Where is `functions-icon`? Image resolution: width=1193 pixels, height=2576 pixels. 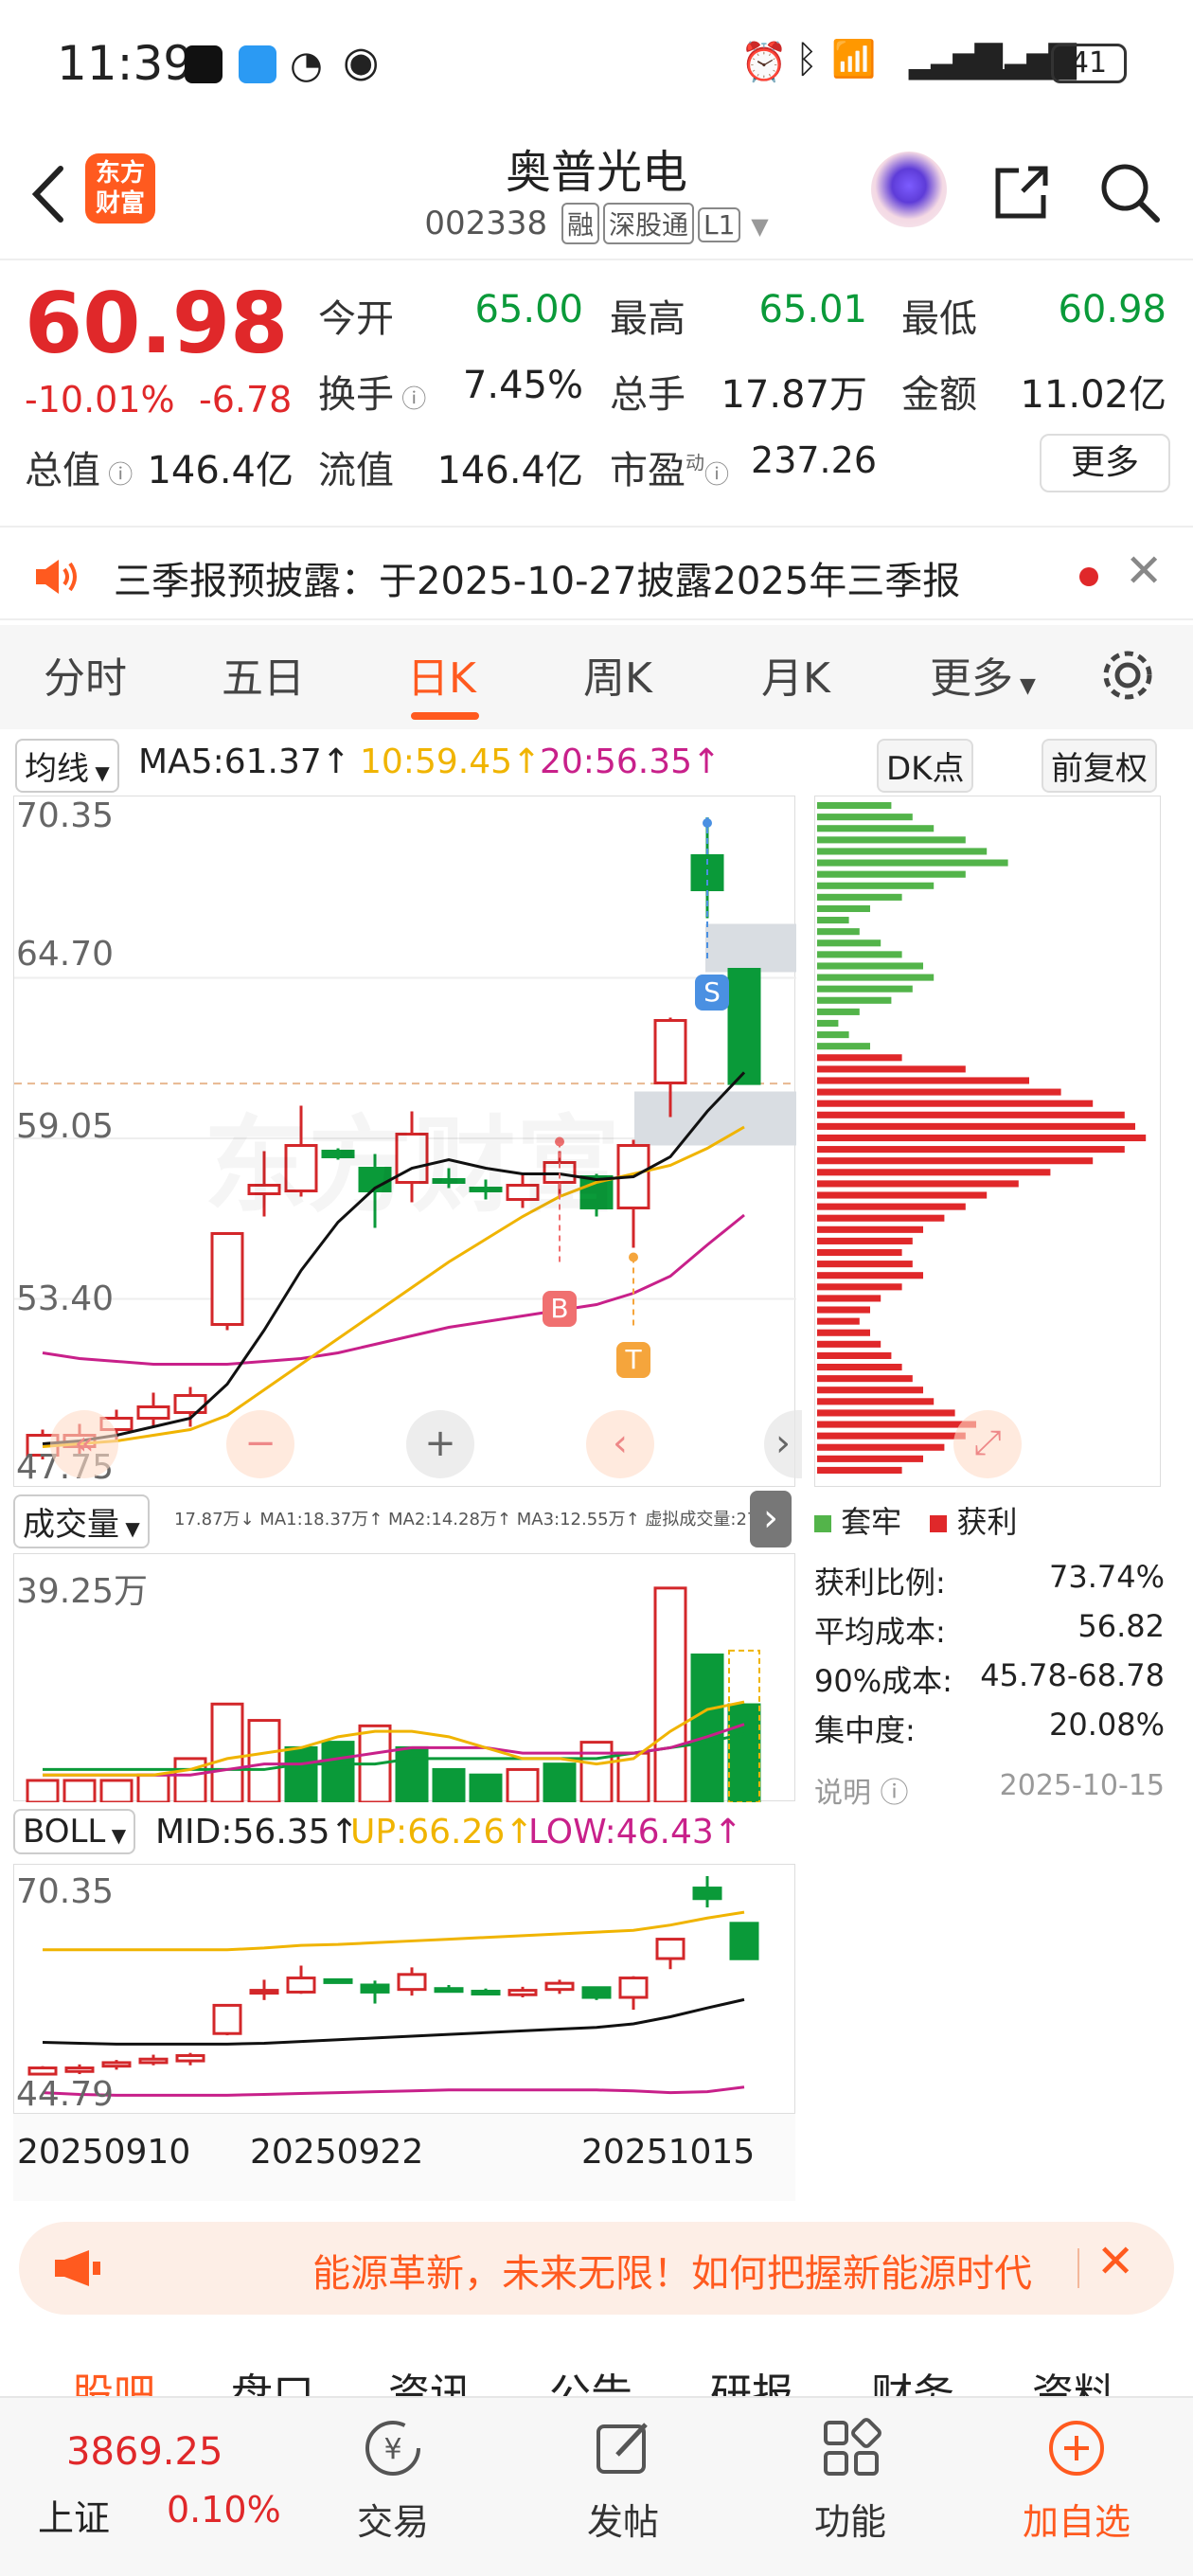 functions-icon is located at coordinates (851, 2448).